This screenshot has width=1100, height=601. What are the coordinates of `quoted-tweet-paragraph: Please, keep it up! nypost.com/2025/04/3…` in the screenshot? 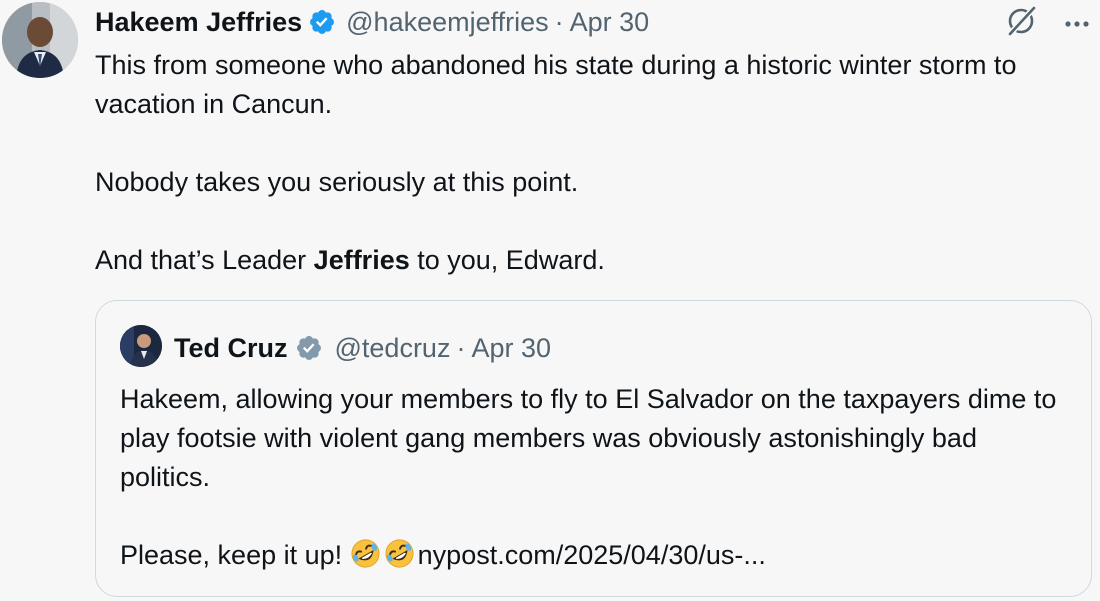 It's located at (595, 555).